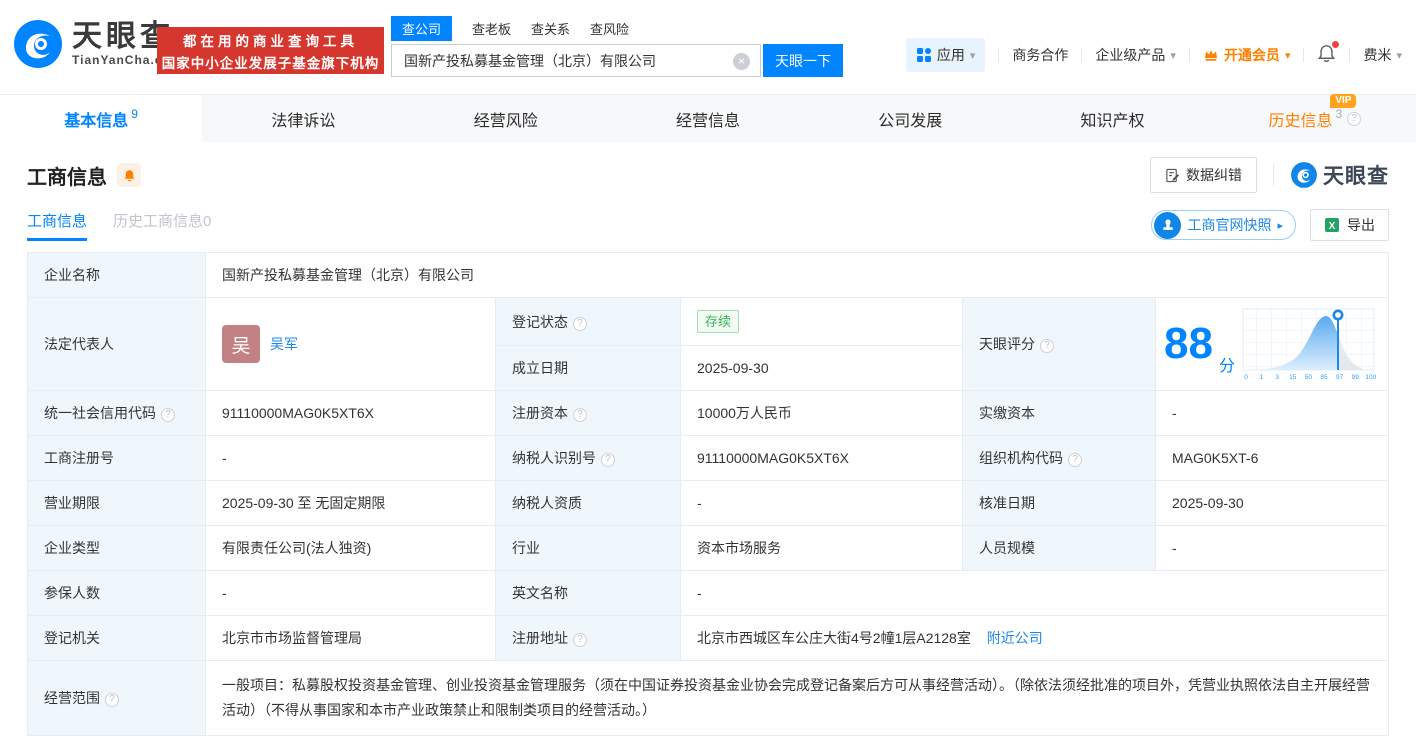  Describe the element at coordinates (1309, 344) in the screenshot. I see `score-distribution-chart: 0 1 3 15 50 85 97 99 100` at that location.